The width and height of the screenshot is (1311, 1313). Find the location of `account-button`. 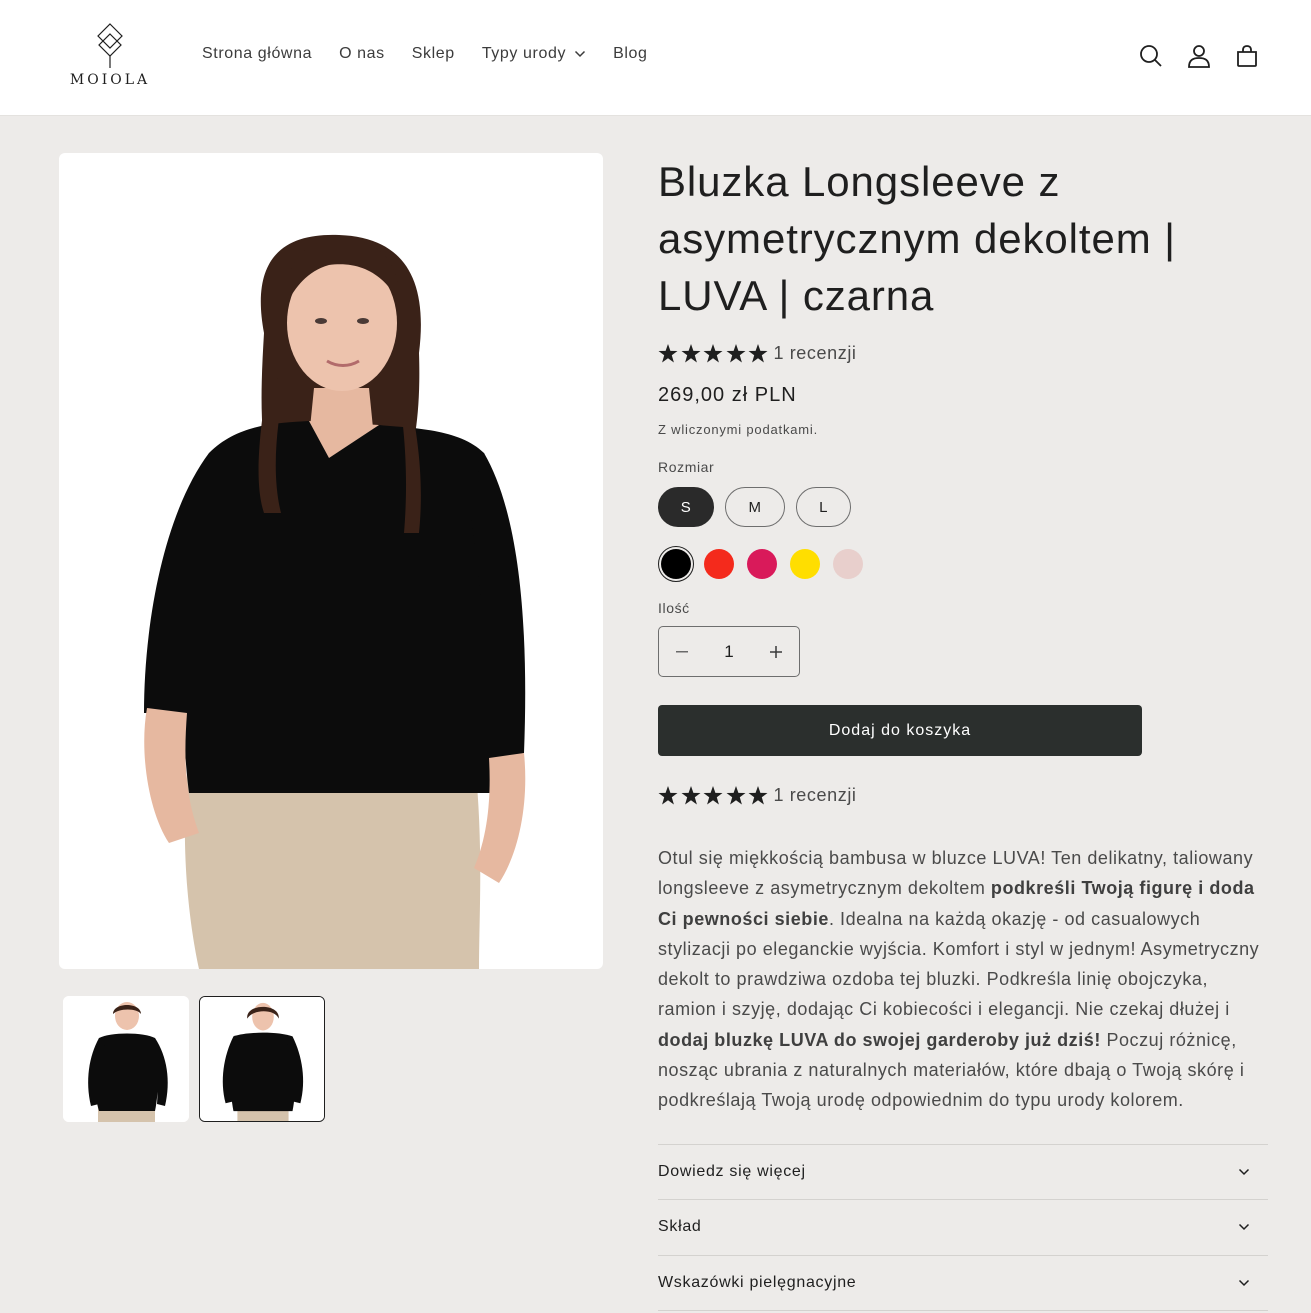

account-button is located at coordinates (1199, 56).